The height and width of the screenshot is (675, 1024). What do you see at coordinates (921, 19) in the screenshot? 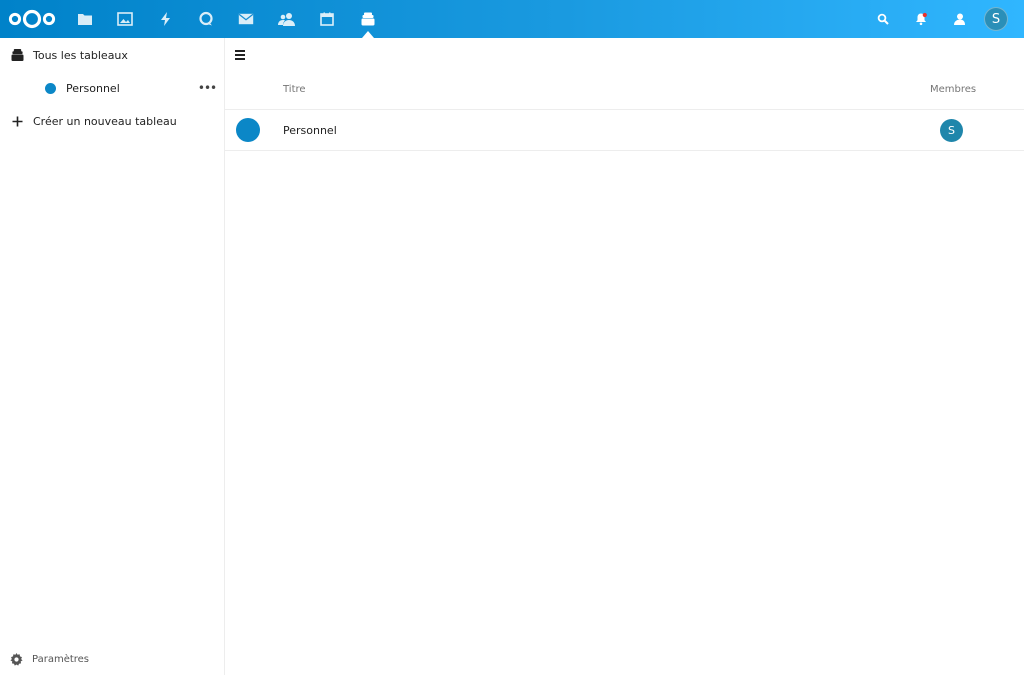
I see `notifications-icon` at bounding box center [921, 19].